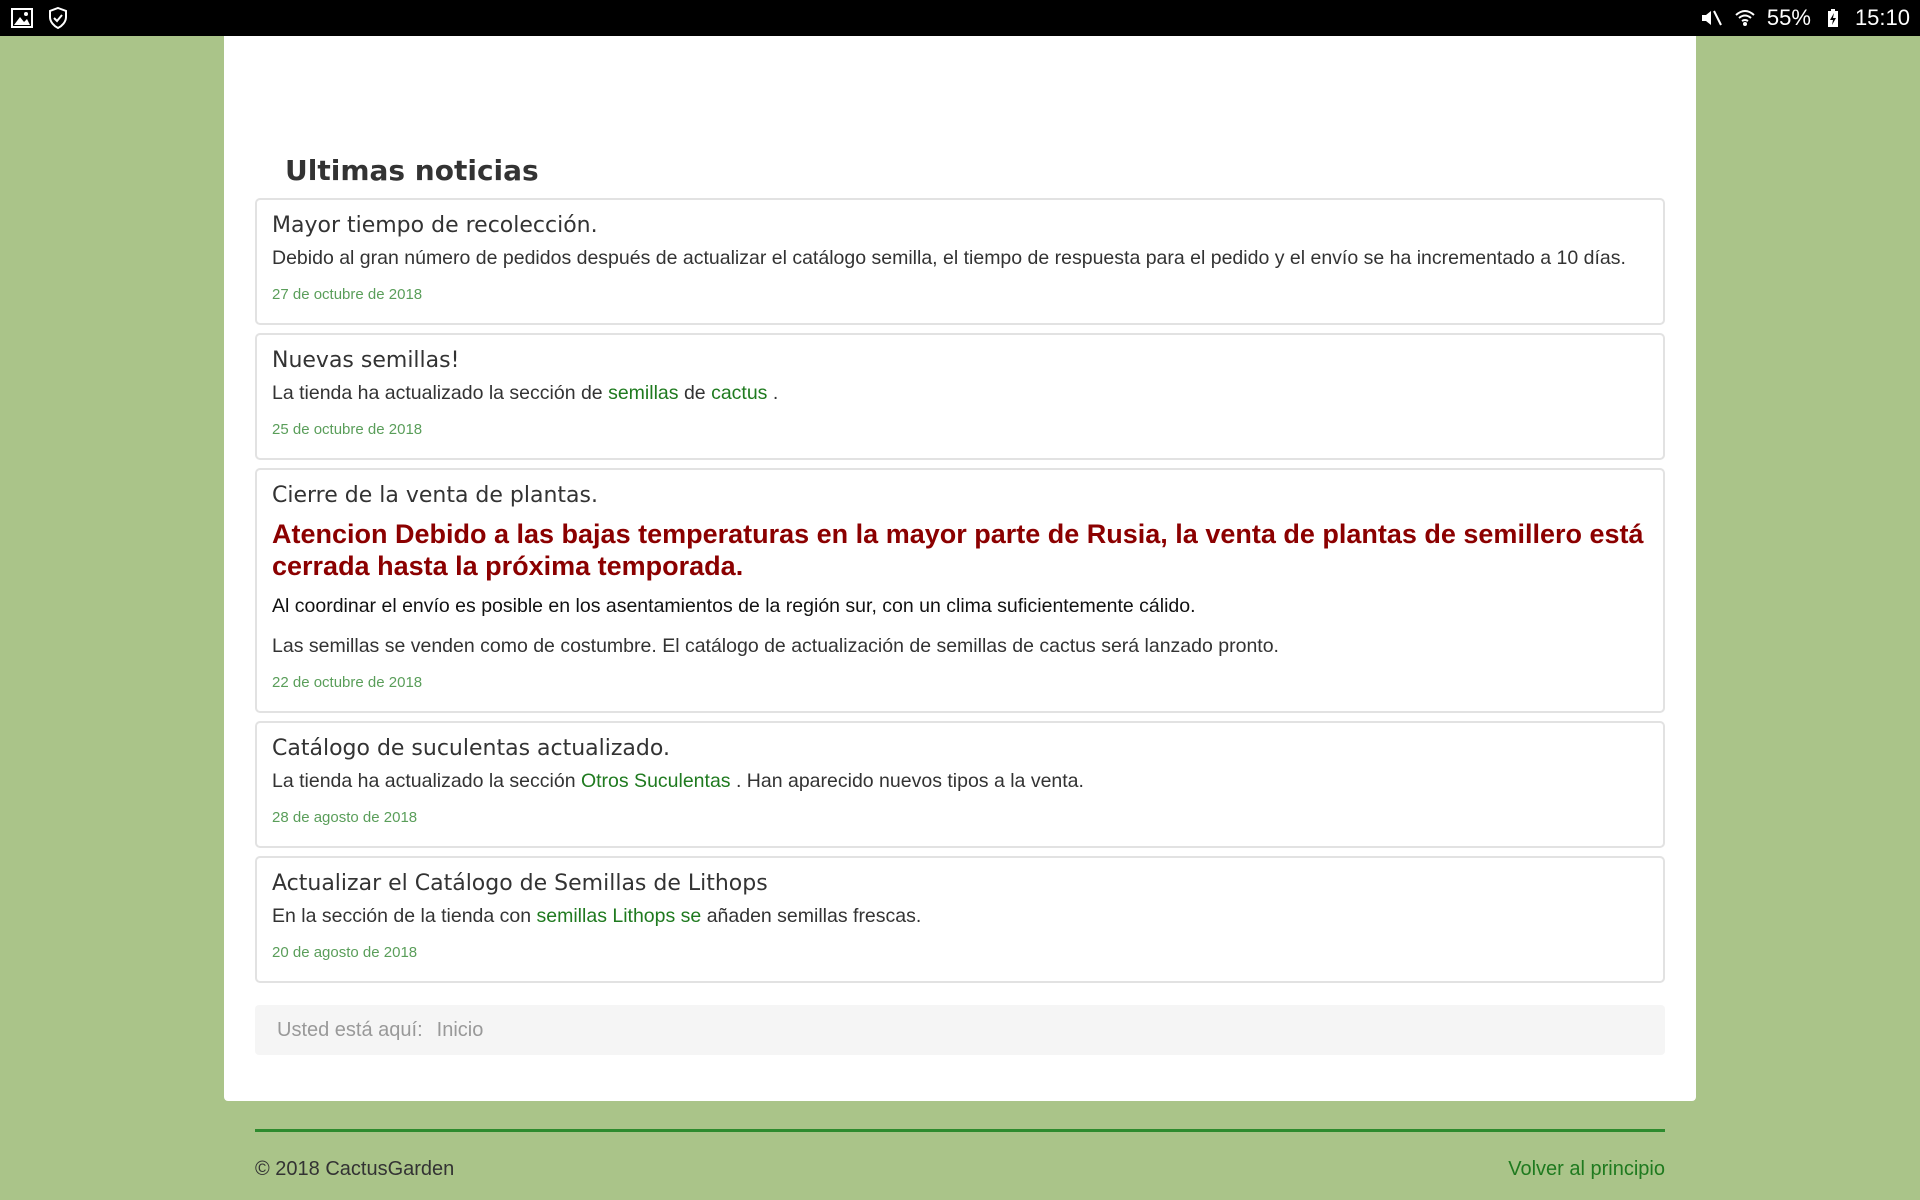 This screenshot has height=1200, width=1920. I want to click on section-title: Ultimas noticias, so click(412, 170).